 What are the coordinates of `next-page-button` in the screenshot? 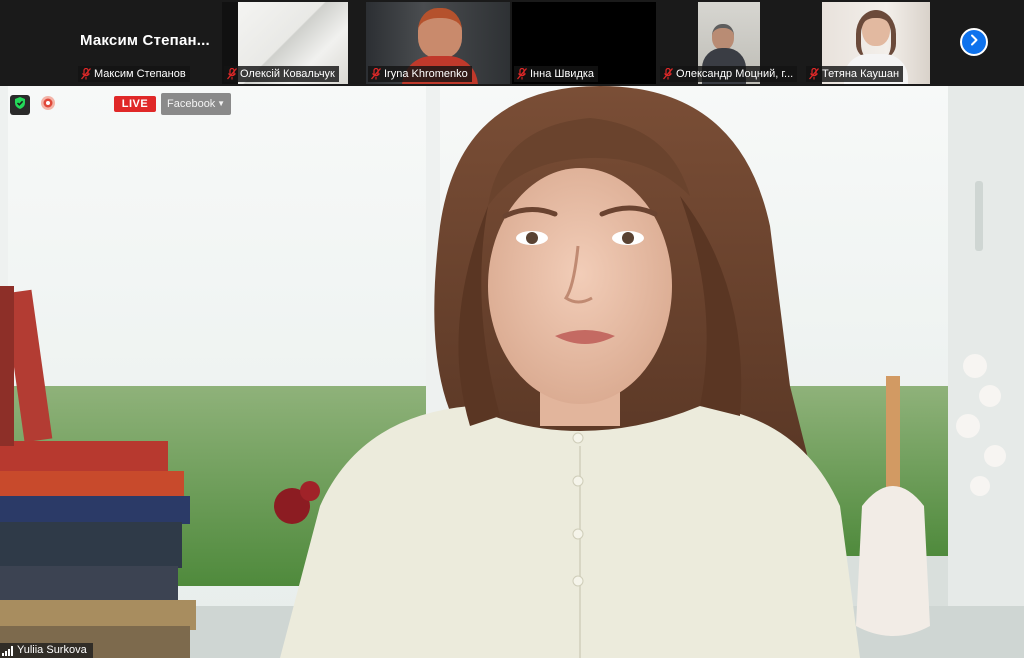 It's located at (974, 42).